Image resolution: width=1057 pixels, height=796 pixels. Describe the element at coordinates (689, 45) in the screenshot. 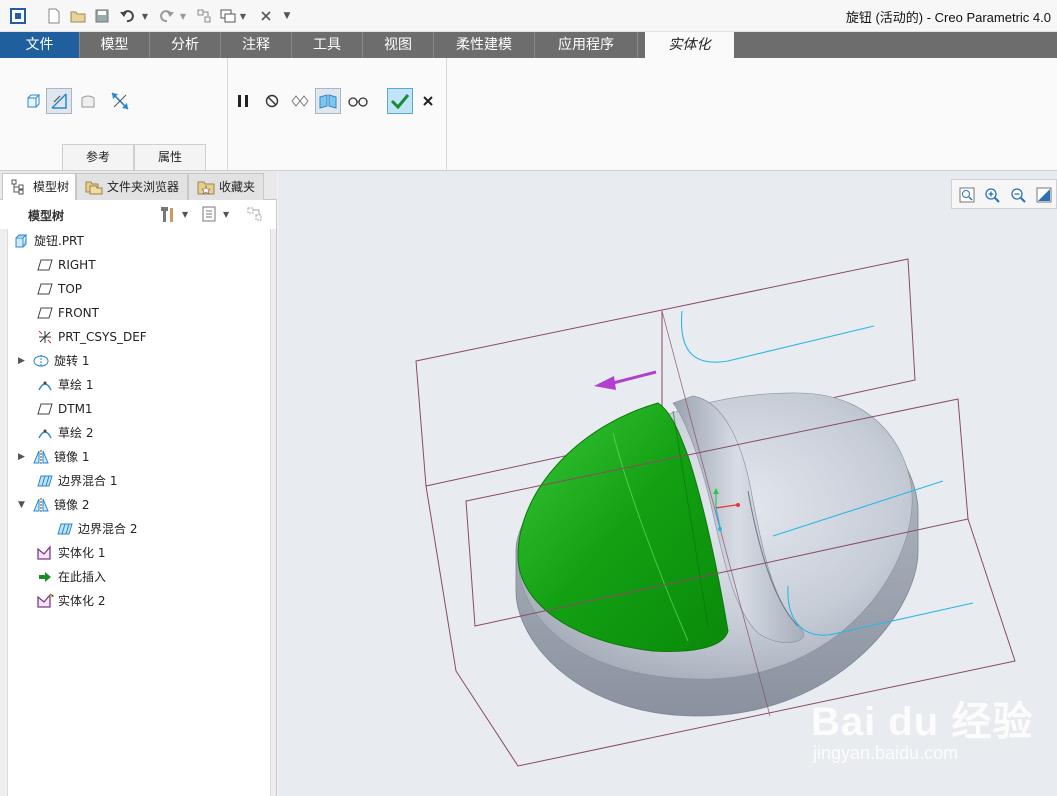

I see `tab-solidify: 实体化` at that location.